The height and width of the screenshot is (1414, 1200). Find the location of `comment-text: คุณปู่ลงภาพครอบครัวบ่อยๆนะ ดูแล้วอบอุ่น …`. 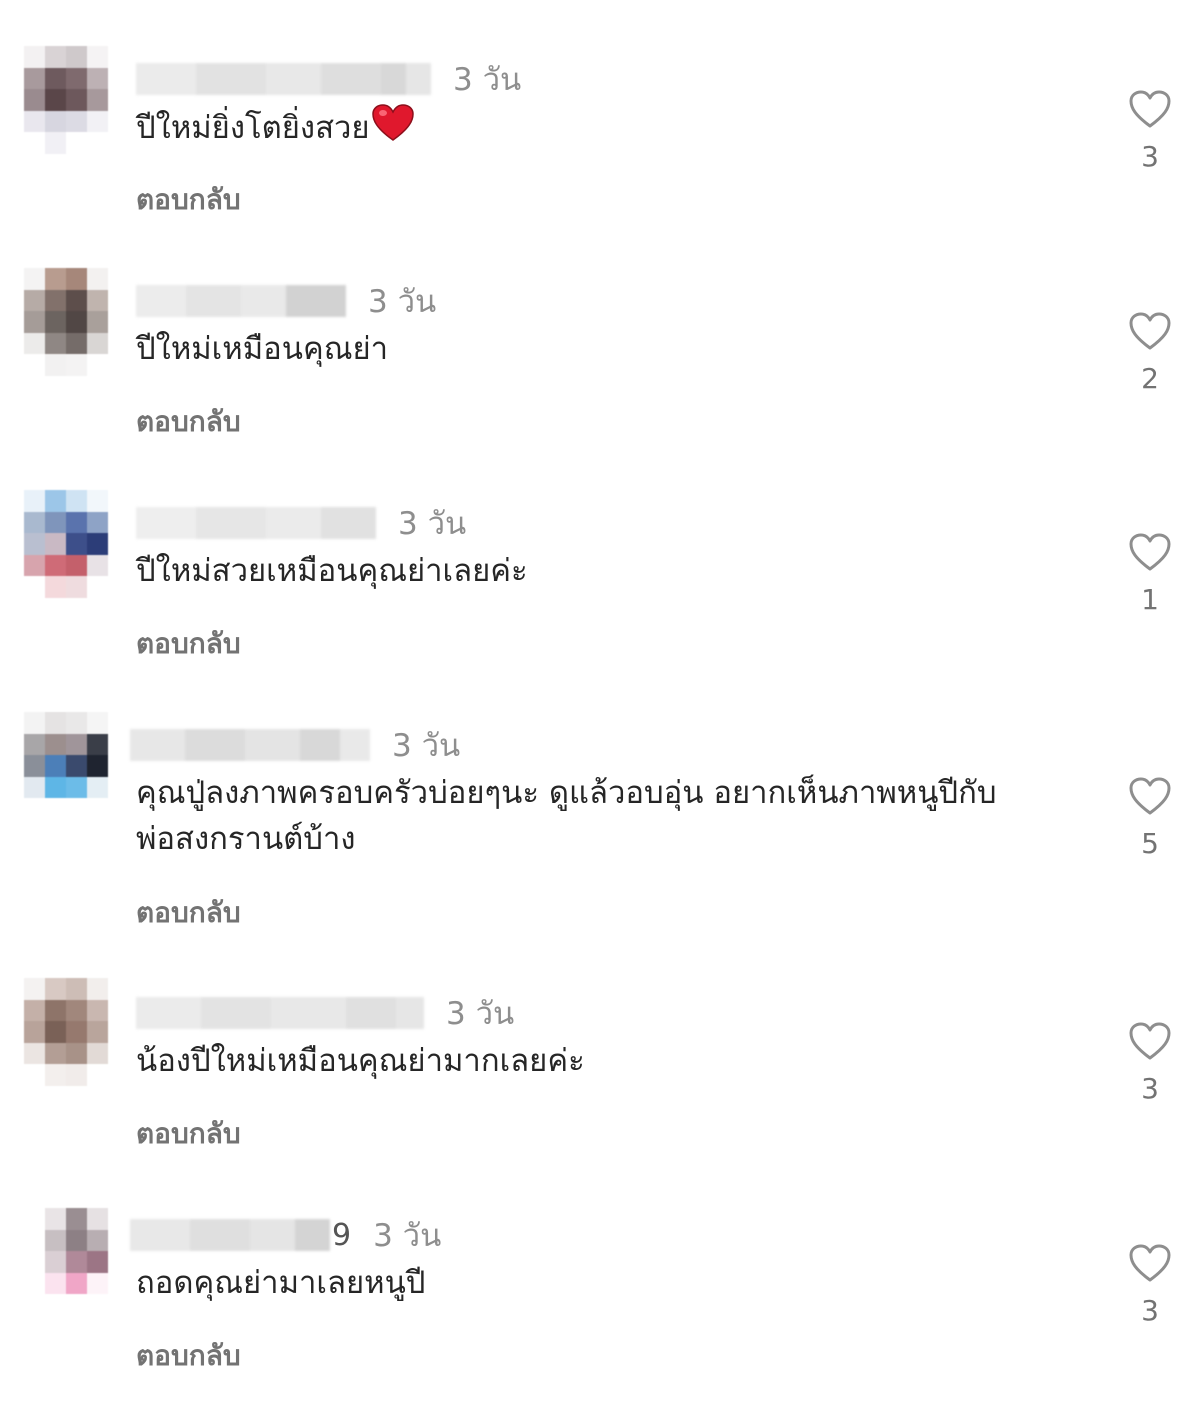

comment-text: คุณปู่ลงภาพครอบครัวบ่อยๆนะ ดูแล้วอบอุ่น … is located at coordinates (566, 816).